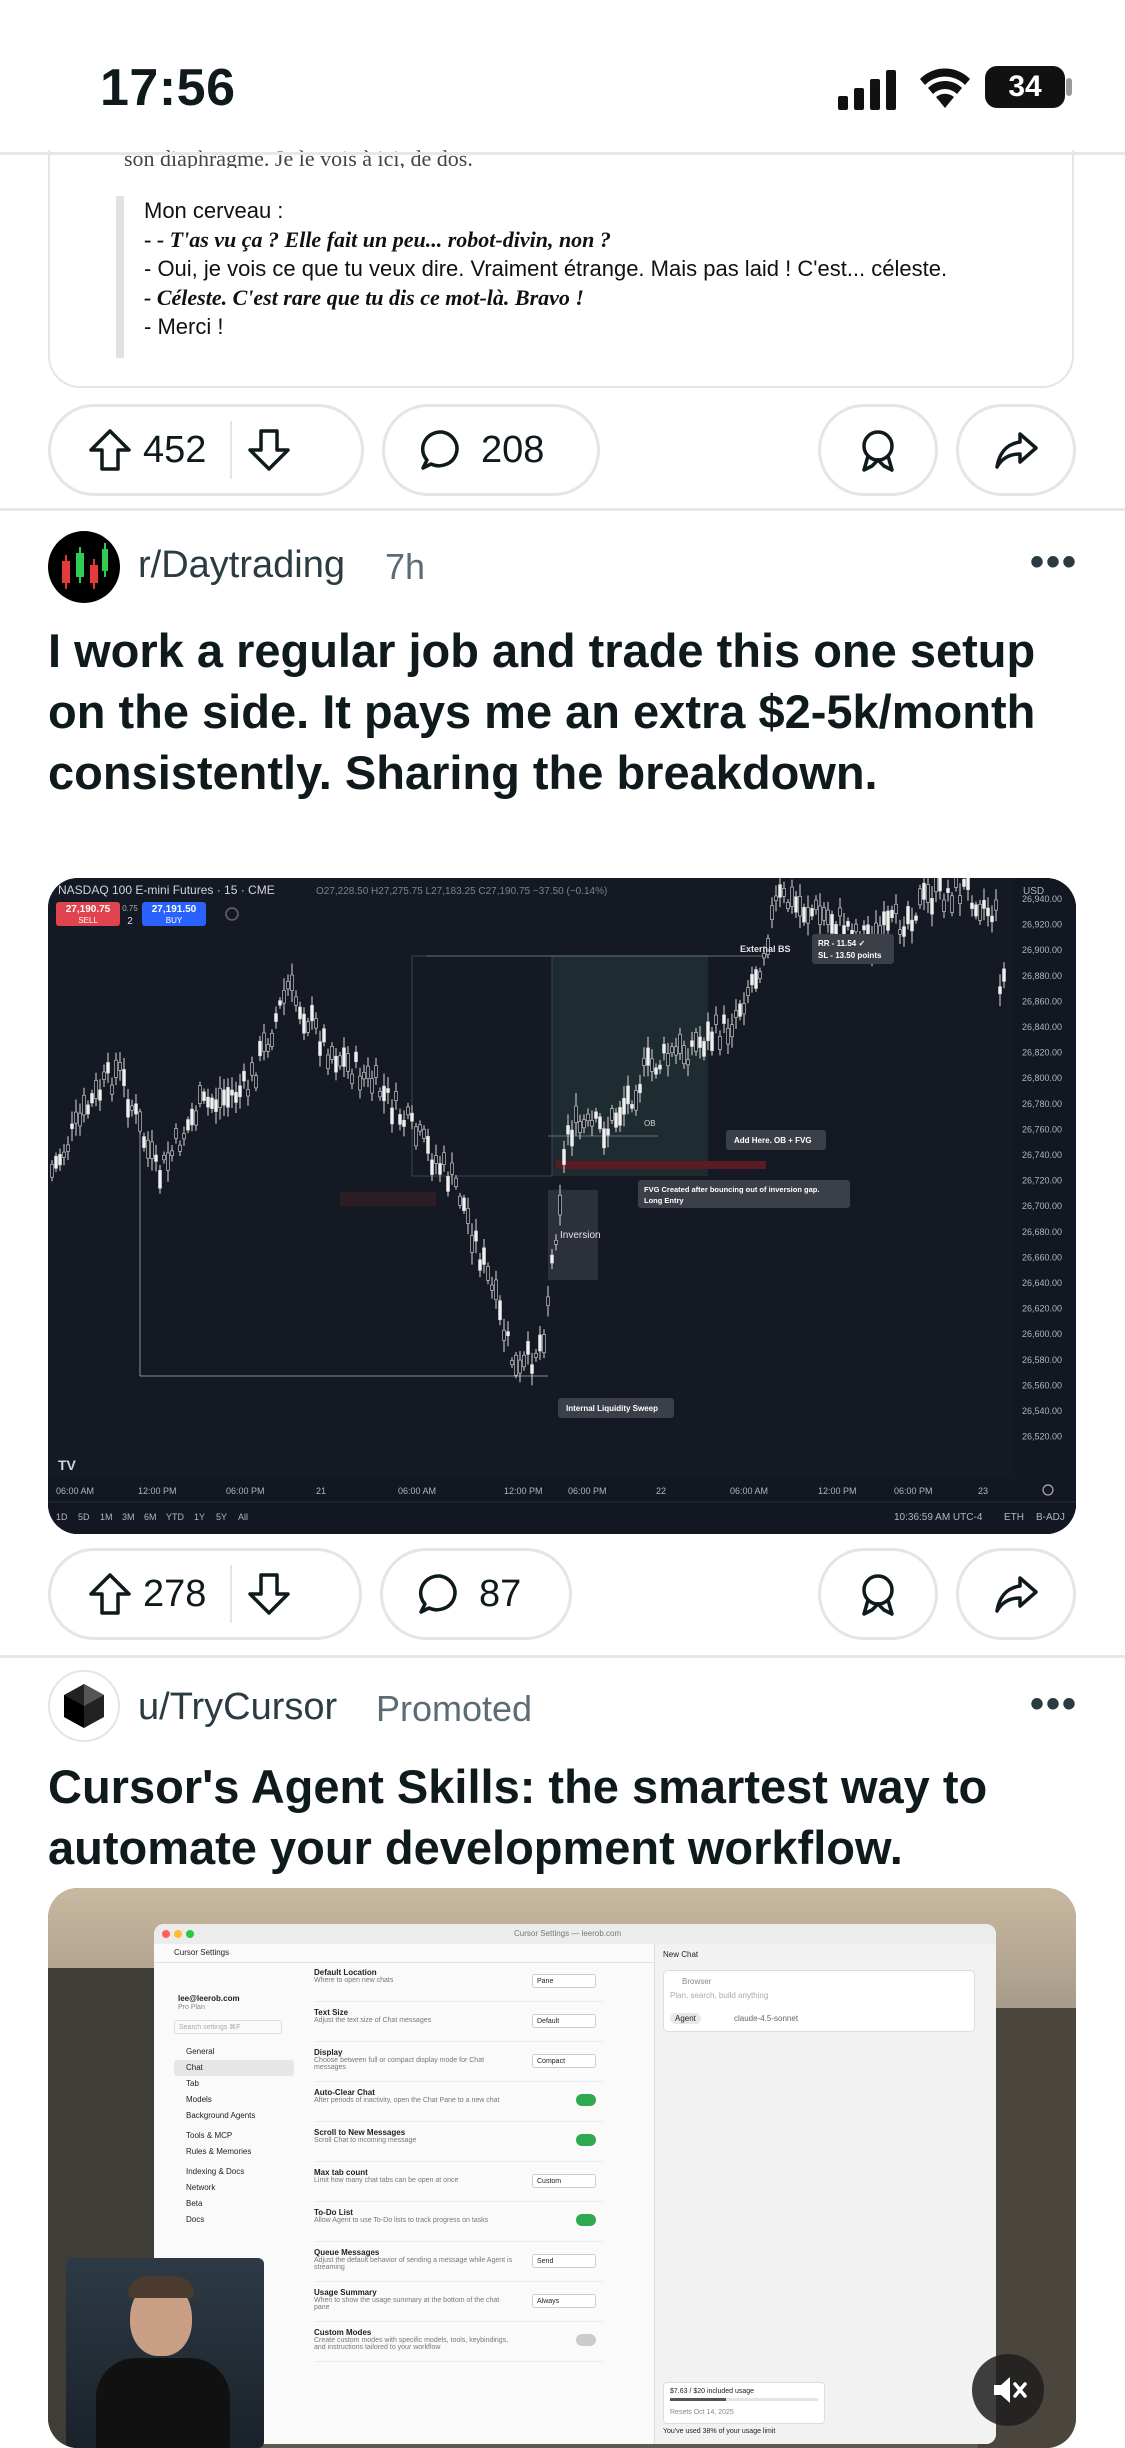  I want to click on range-button: YTD, so click(175, 1517).